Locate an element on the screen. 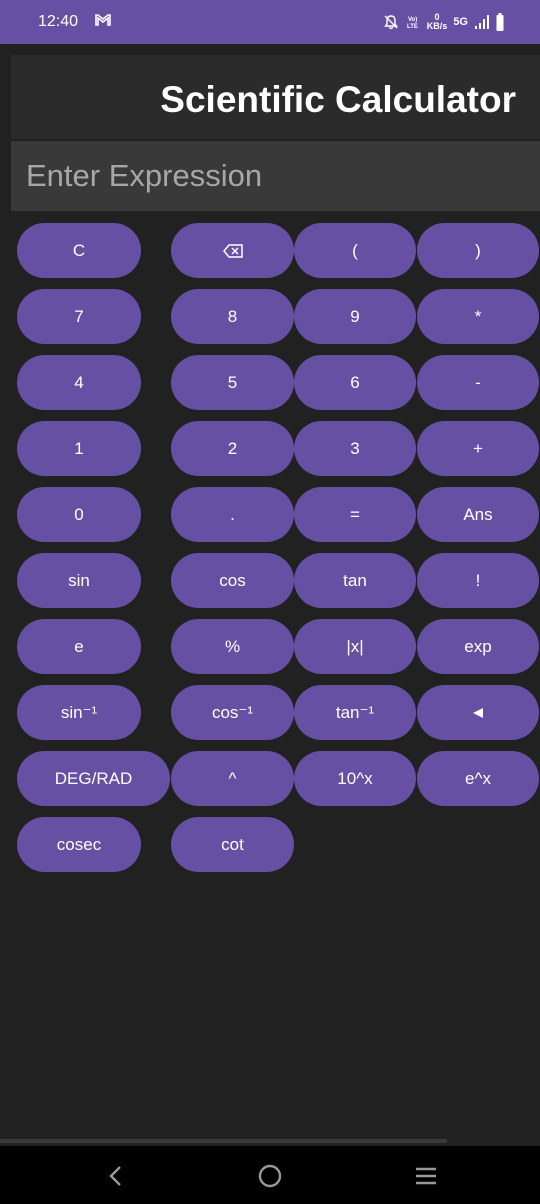 This screenshot has height=1204, width=540. minus-button: - is located at coordinates (478, 382).